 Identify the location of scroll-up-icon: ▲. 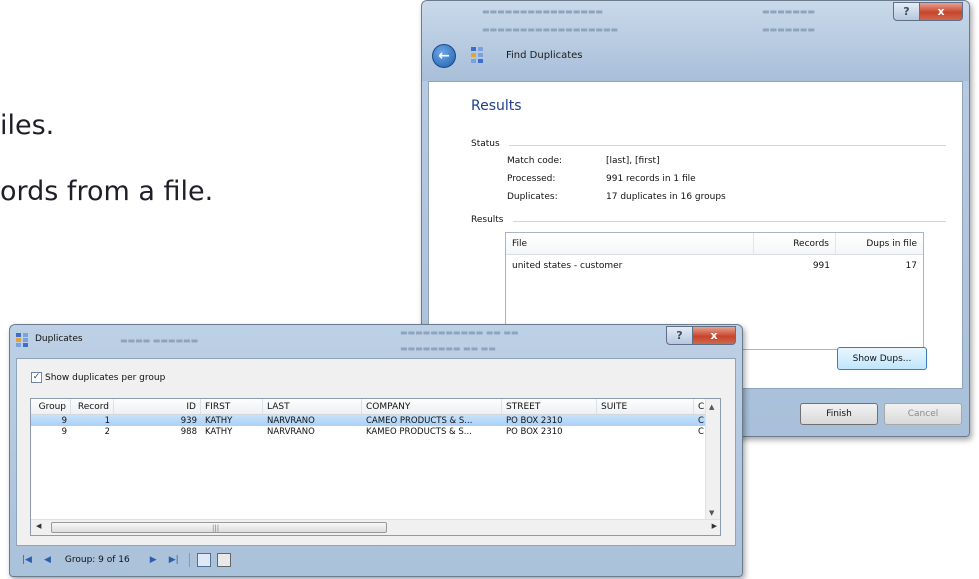
(711, 407).